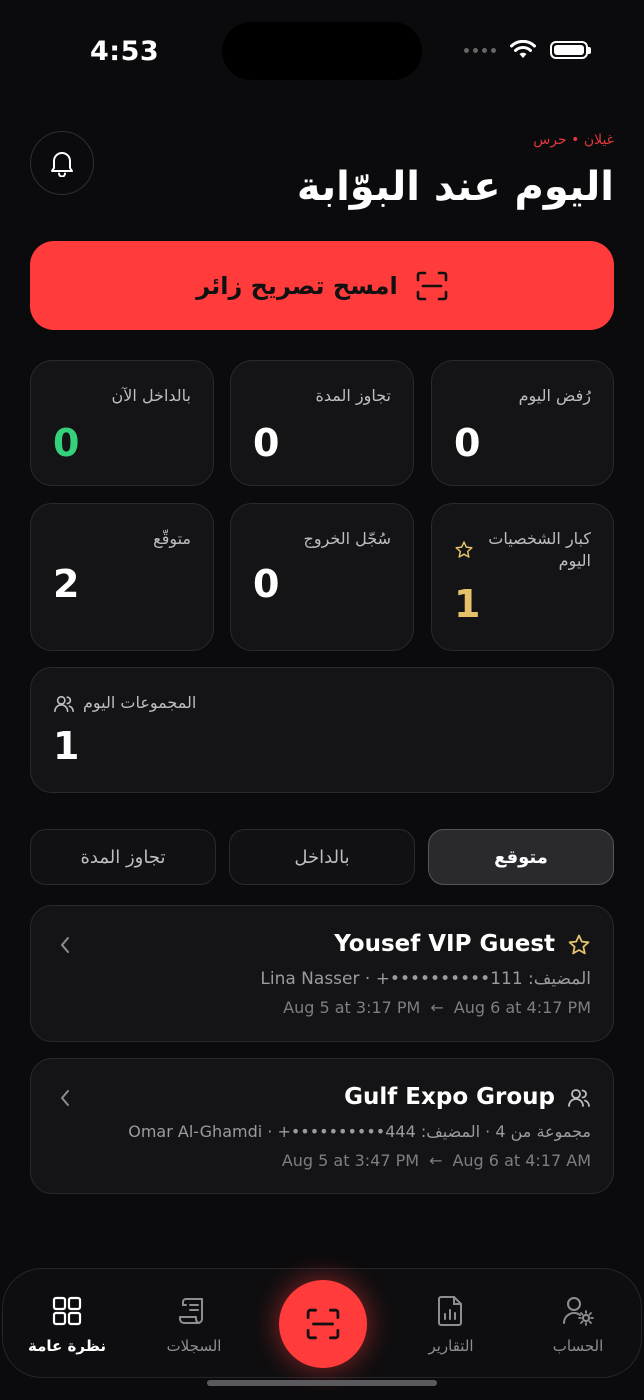 Image resolution: width=644 pixels, height=1400 pixels. What do you see at coordinates (579, 944) in the screenshot?
I see `star-icon` at bounding box center [579, 944].